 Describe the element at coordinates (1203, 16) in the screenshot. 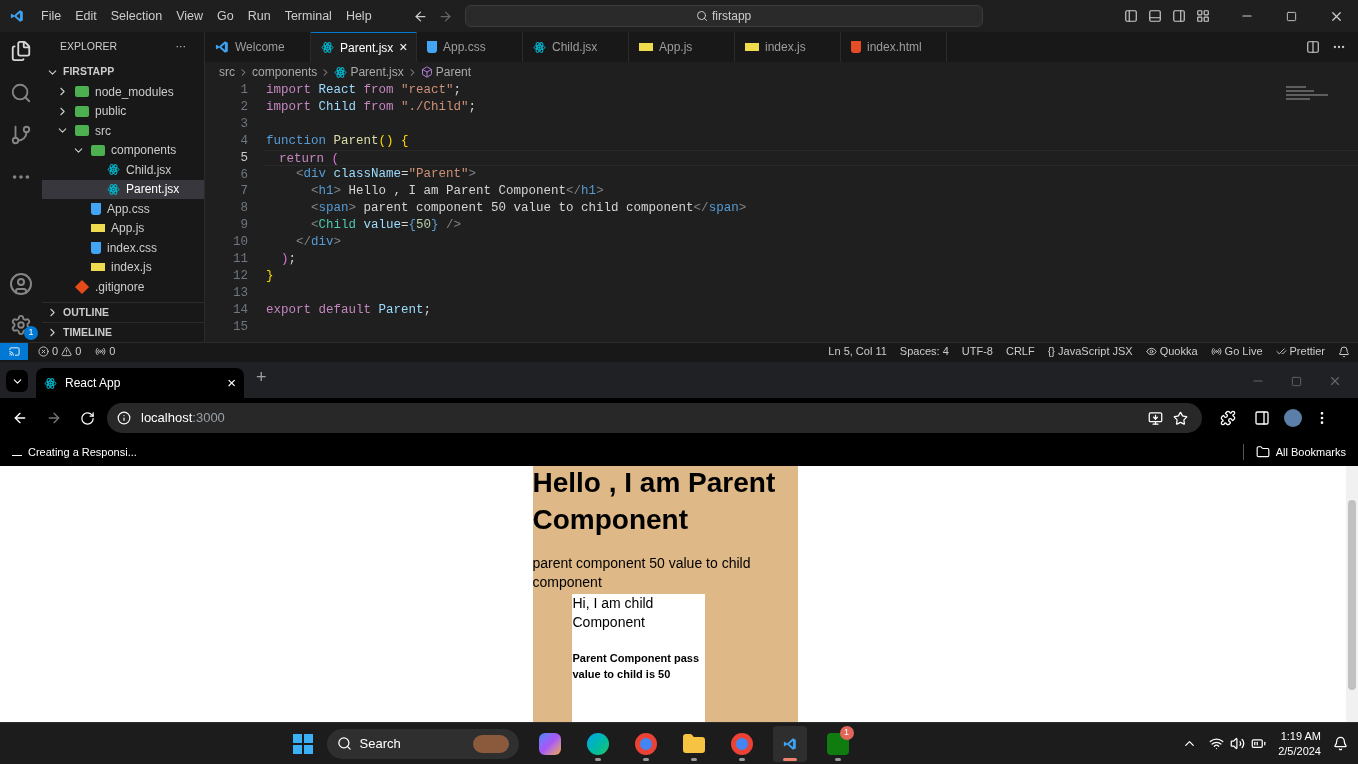

I see `layout-icon` at that location.